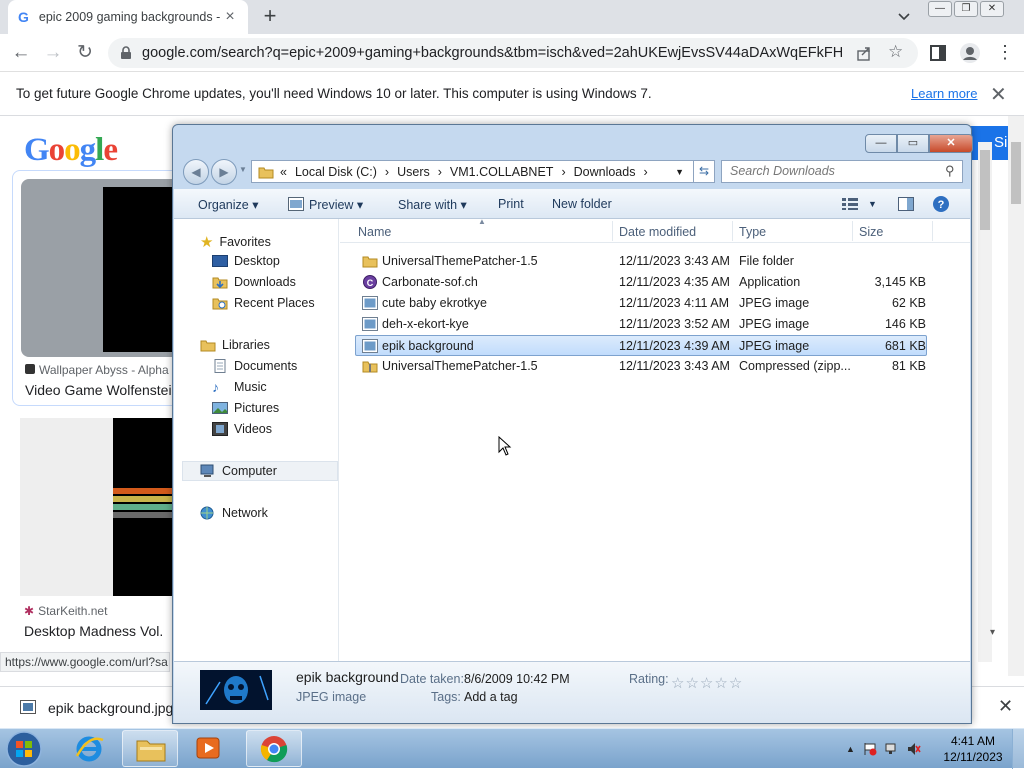 The image size is (1024, 769). I want to click on browser-menu-icon: ⋮, so click(1005, 52).